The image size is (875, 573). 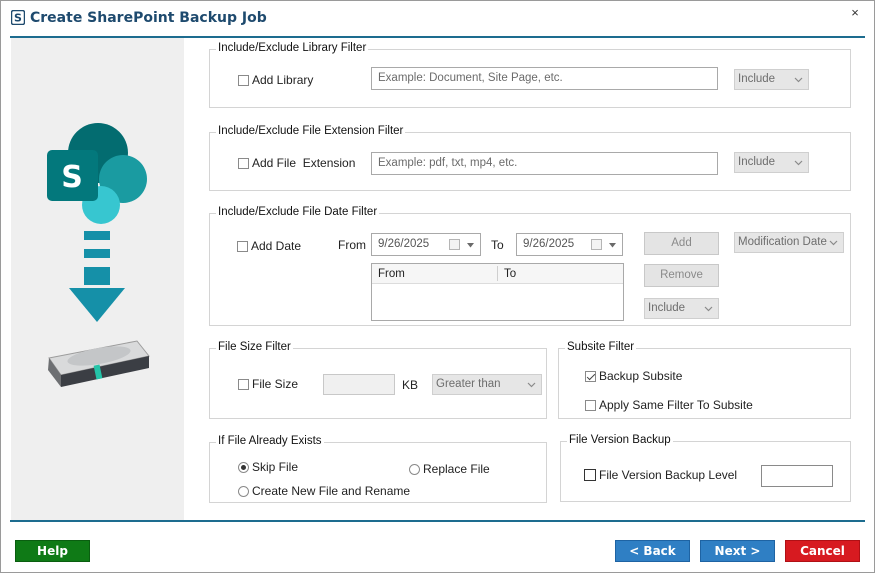 I want to click on cancel-button: Cancel, so click(x=822, y=551).